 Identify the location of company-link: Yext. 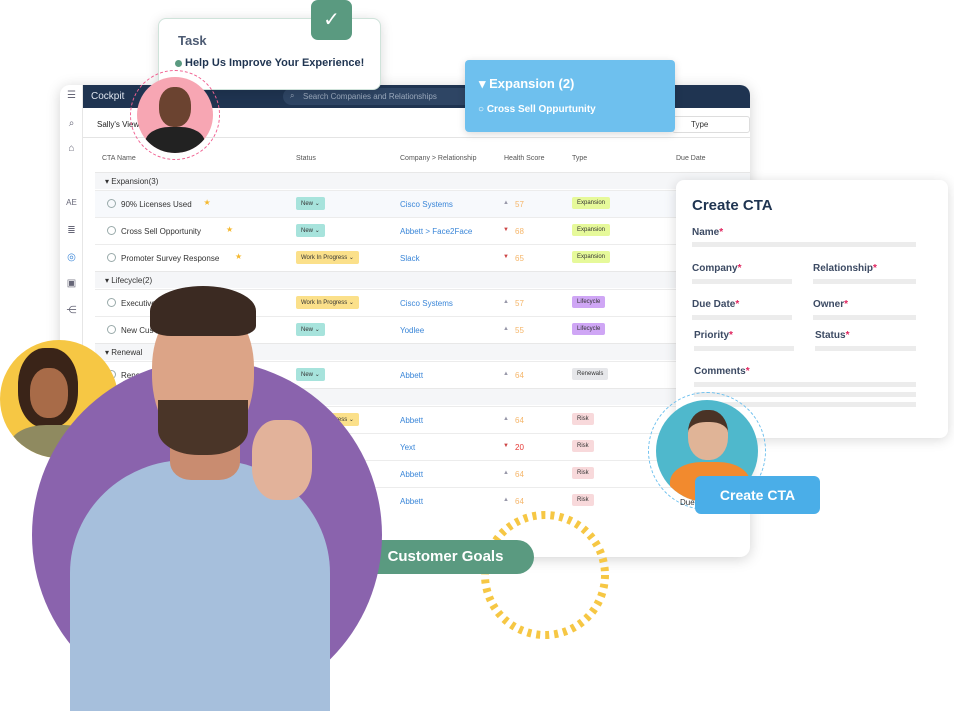
(407, 447).